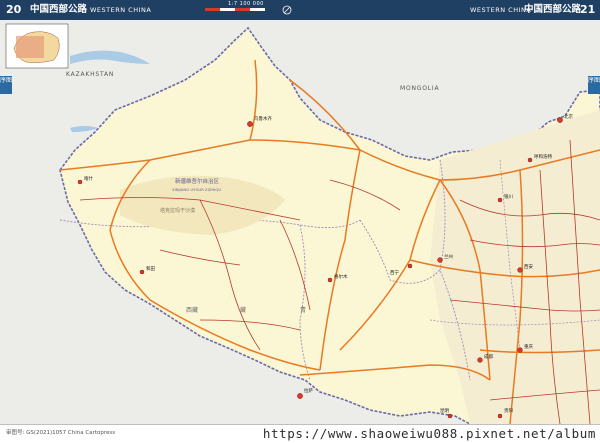 The image size is (600, 443). Describe the element at coordinates (528, 266) in the screenshot. I see `label-xian: 西安` at that location.